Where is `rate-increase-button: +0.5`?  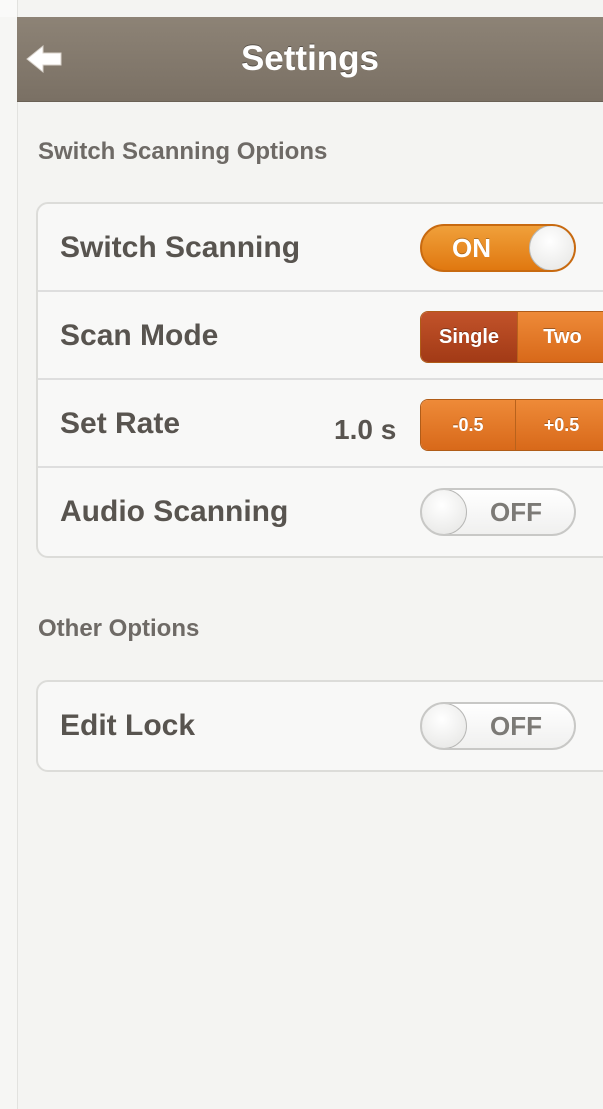 rate-increase-button: +0.5 is located at coordinates (559, 425).